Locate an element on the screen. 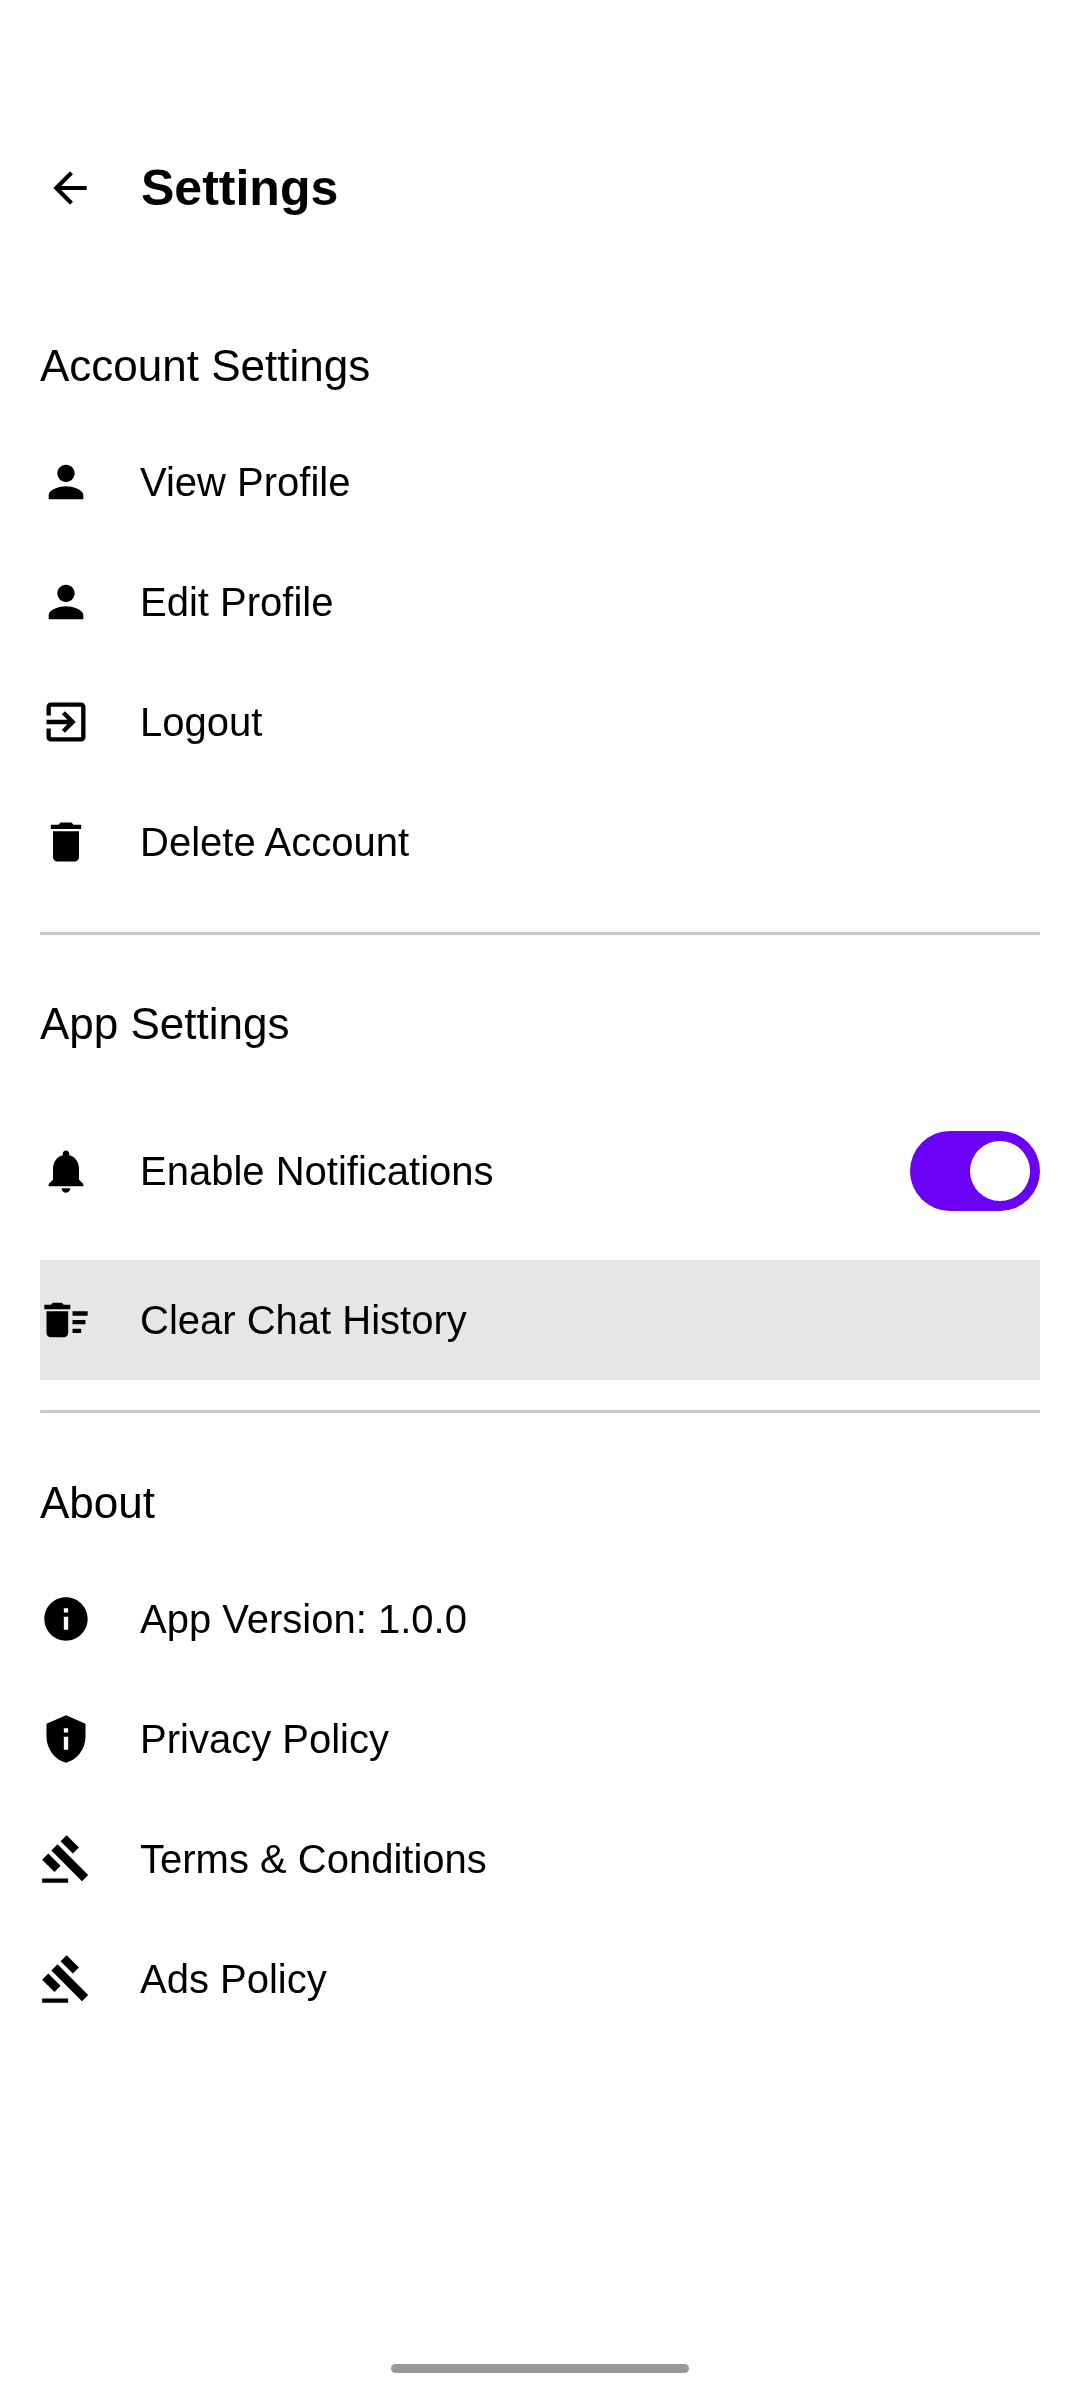  settings-item: Logout is located at coordinates (540, 722).